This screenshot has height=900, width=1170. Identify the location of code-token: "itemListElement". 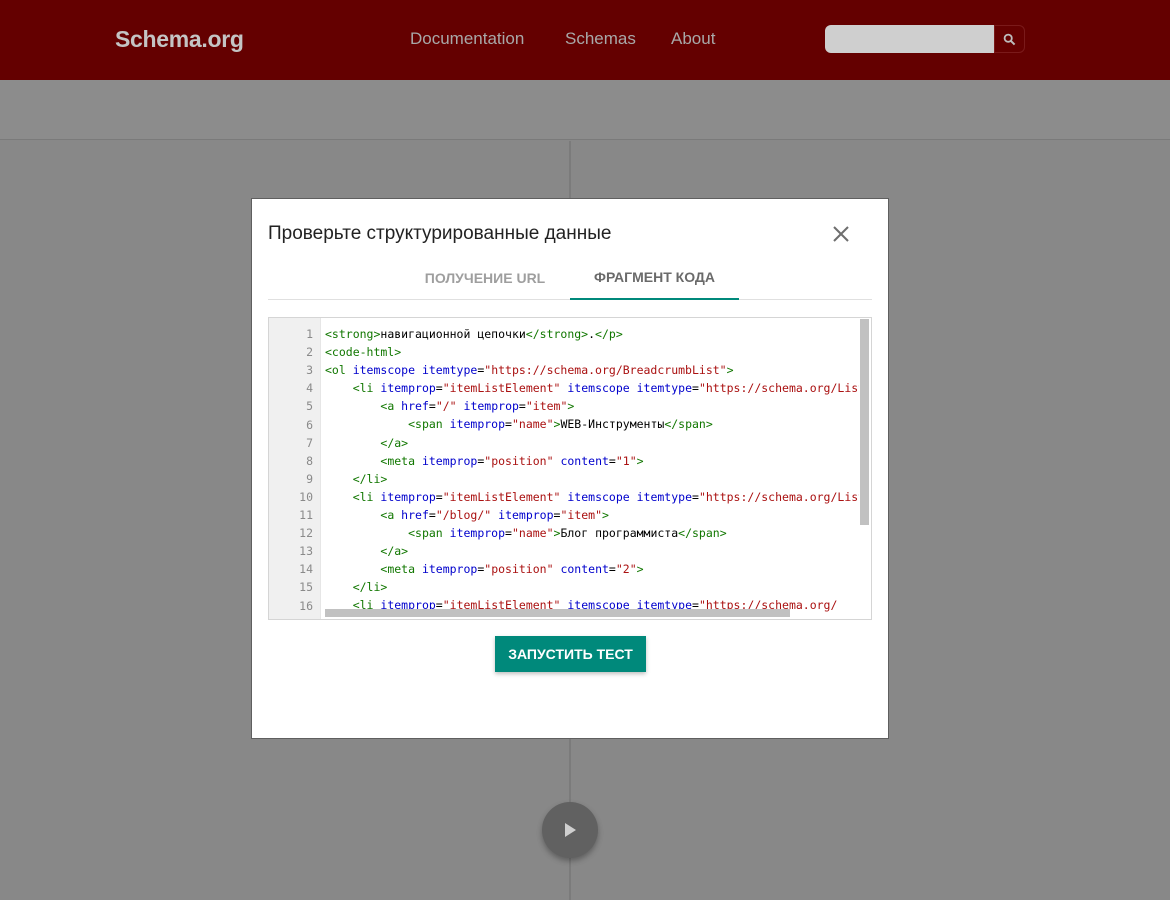
(501, 388).